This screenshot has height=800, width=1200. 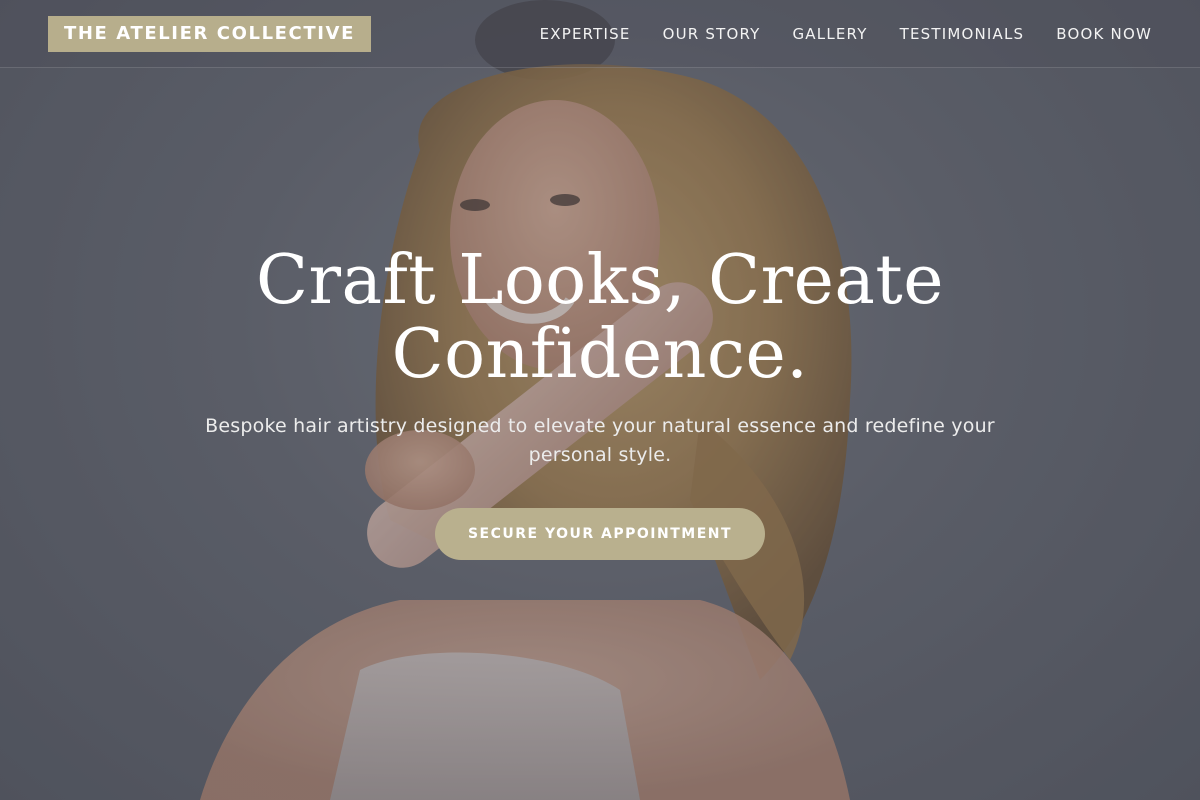 I want to click on nav-link-expertise: EXPERTISE, so click(x=585, y=34).